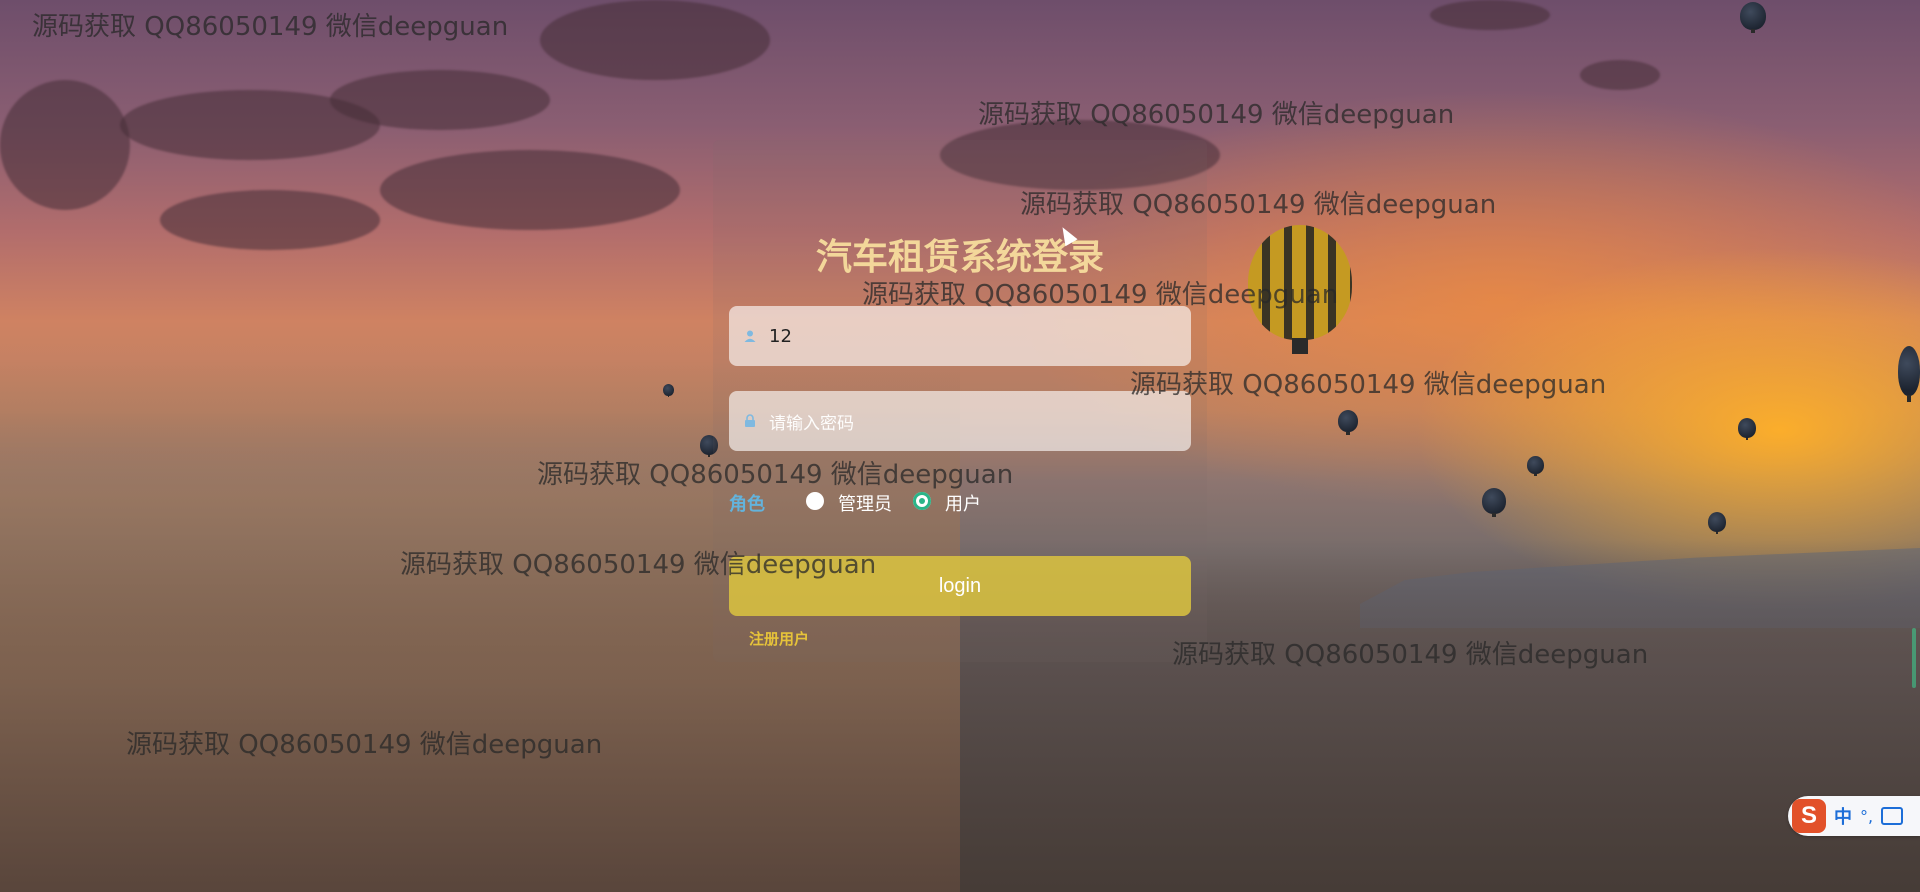  What do you see at coordinates (1866, 816) in the screenshot?
I see `ime-punct-toggle: °,` at bounding box center [1866, 816].